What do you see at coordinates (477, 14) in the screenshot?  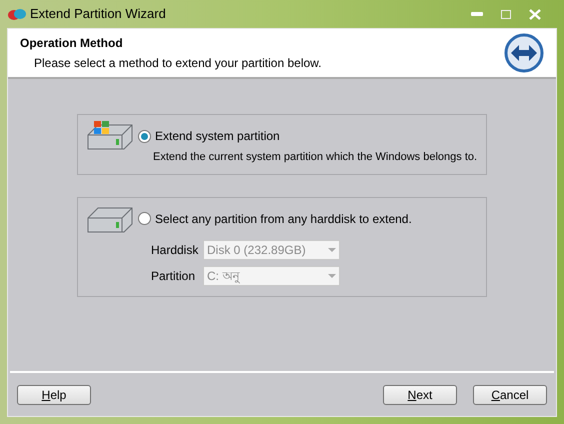 I see `minimize-icon` at bounding box center [477, 14].